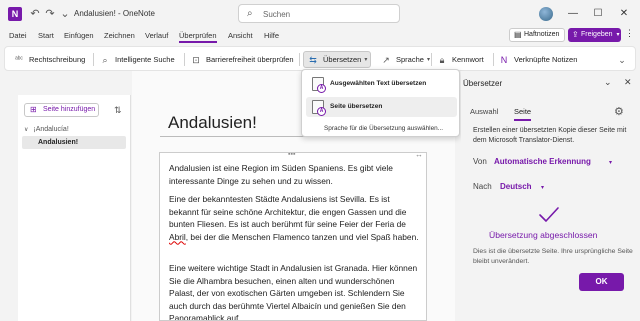 This screenshot has width=640, height=321. Describe the element at coordinates (291, 155) in the screenshot. I see `drag-handle-icon: ▪▪▪` at that location.